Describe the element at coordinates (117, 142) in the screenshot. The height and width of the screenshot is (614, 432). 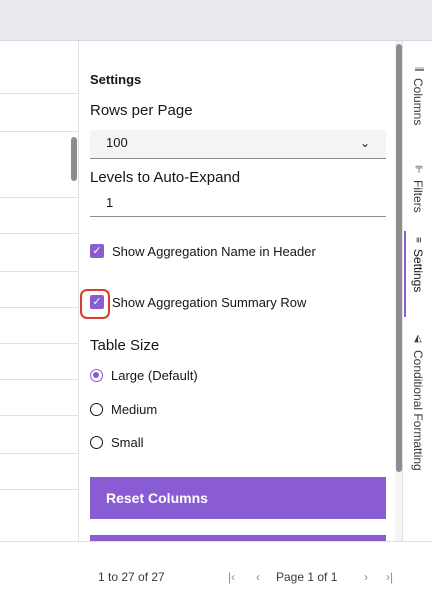
I see `rows-per-page-value: 100` at that location.